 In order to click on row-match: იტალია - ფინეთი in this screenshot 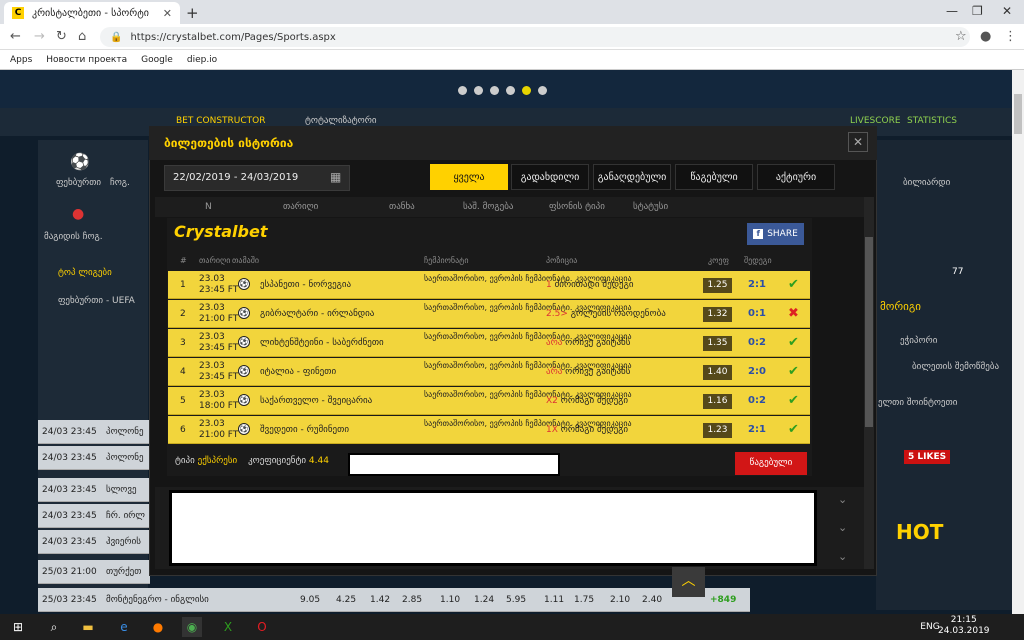, I will do `click(298, 372)`.